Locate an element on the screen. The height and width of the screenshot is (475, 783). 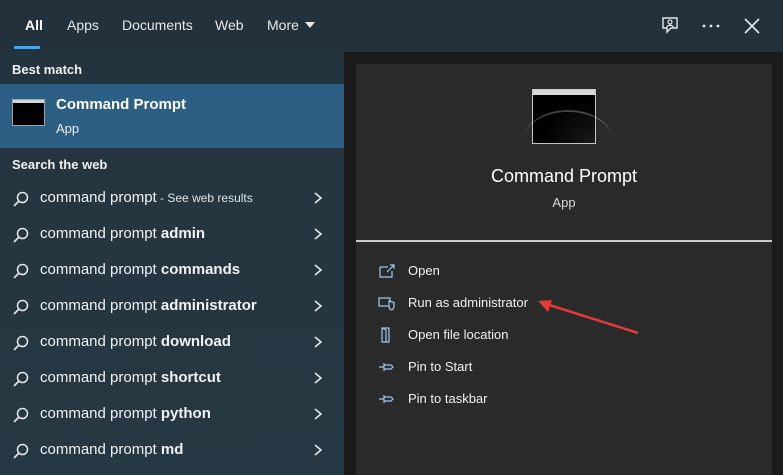
result-query-completion: shortcut is located at coordinates (190, 377).